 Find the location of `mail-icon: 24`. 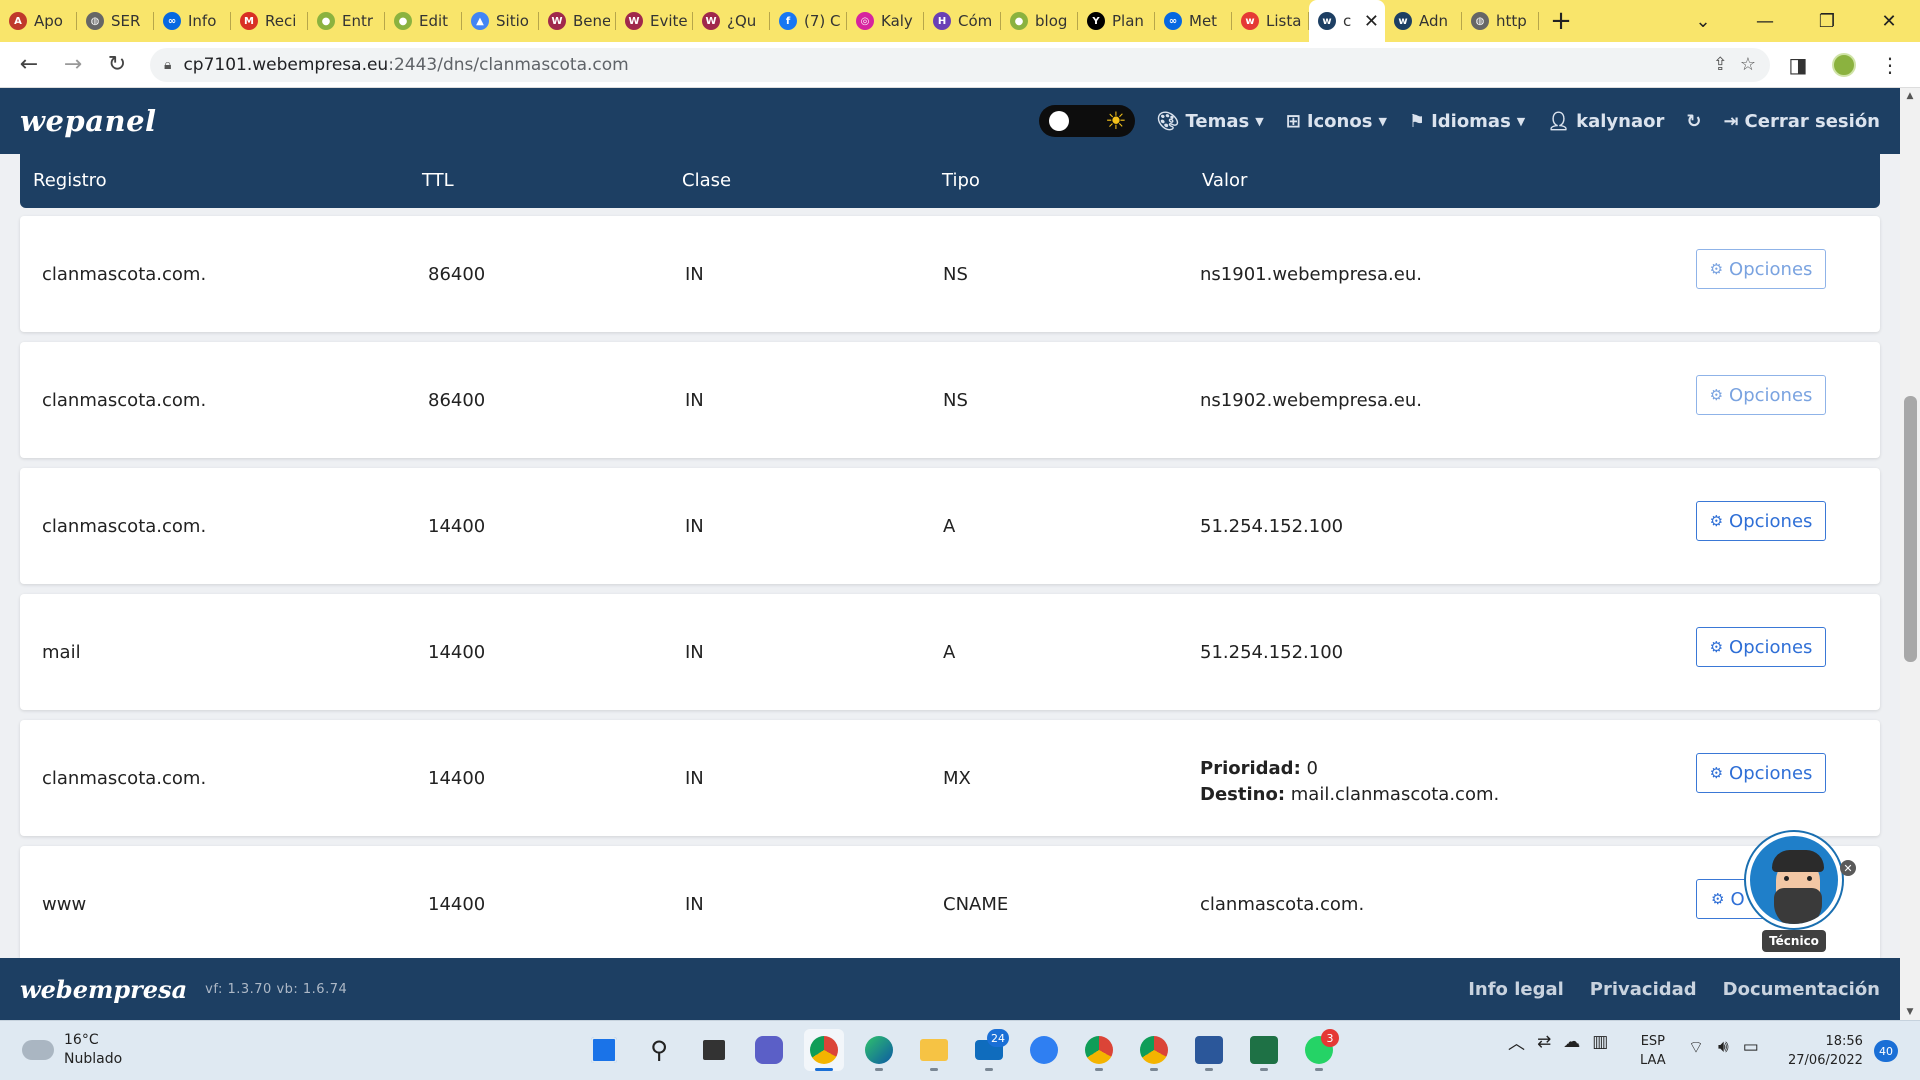

mail-icon: 24 is located at coordinates (989, 1050).